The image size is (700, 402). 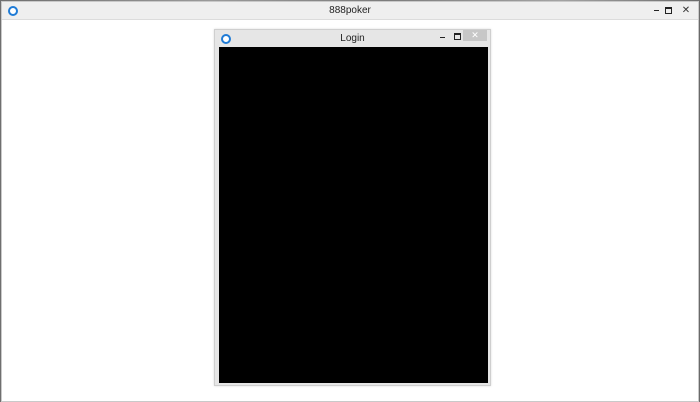 I want to click on main-titlebar: 888poker ✕, so click(x=350, y=11).